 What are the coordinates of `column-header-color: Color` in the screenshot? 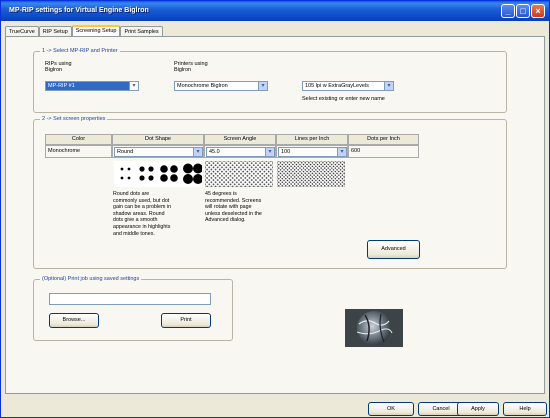 It's located at (78, 139).